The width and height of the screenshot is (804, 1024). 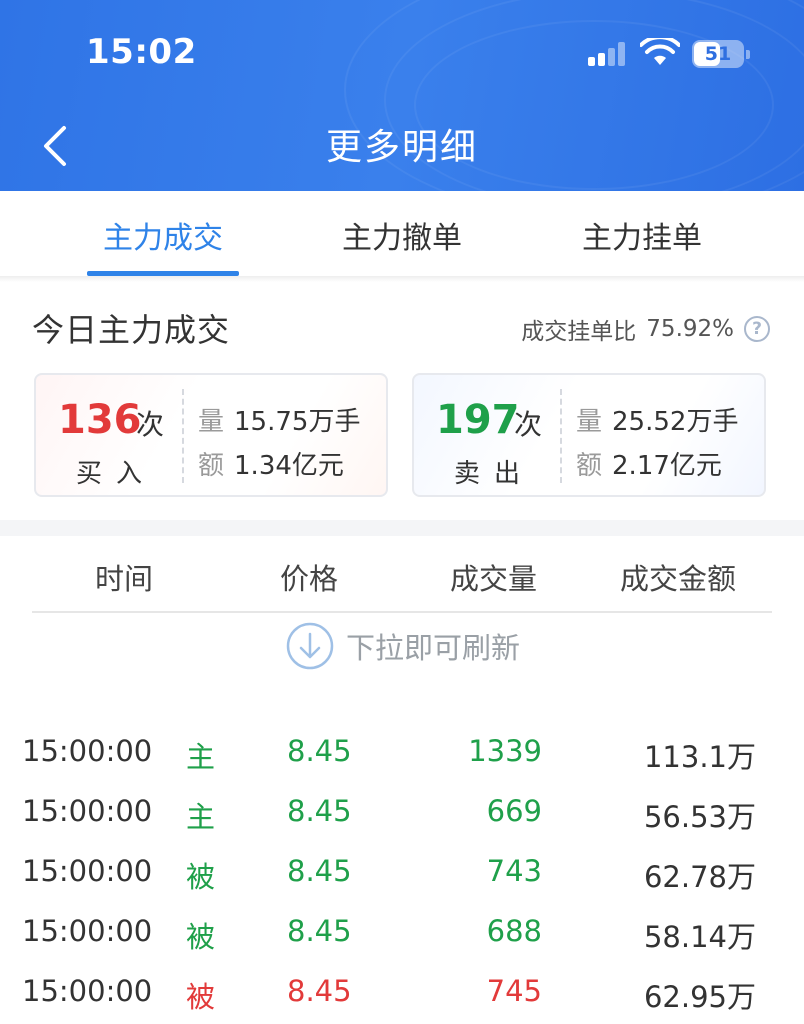 I want to click on deal-order-ratio: 成交挂单比 75.92% ?, so click(x=645, y=329).